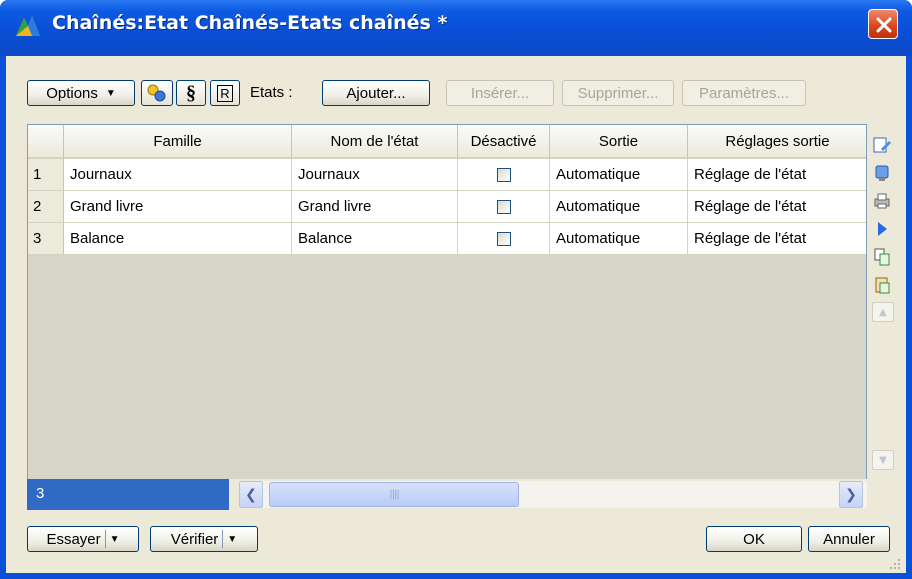  I want to click on options-label: Options, so click(72, 93).